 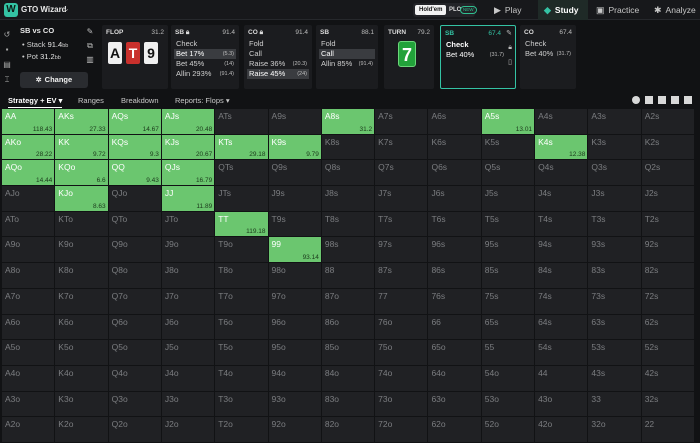 What do you see at coordinates (508, 173) in the screenshot?
I see `hand-cell-q5s: Q5s` at bounding box center [508, 173].